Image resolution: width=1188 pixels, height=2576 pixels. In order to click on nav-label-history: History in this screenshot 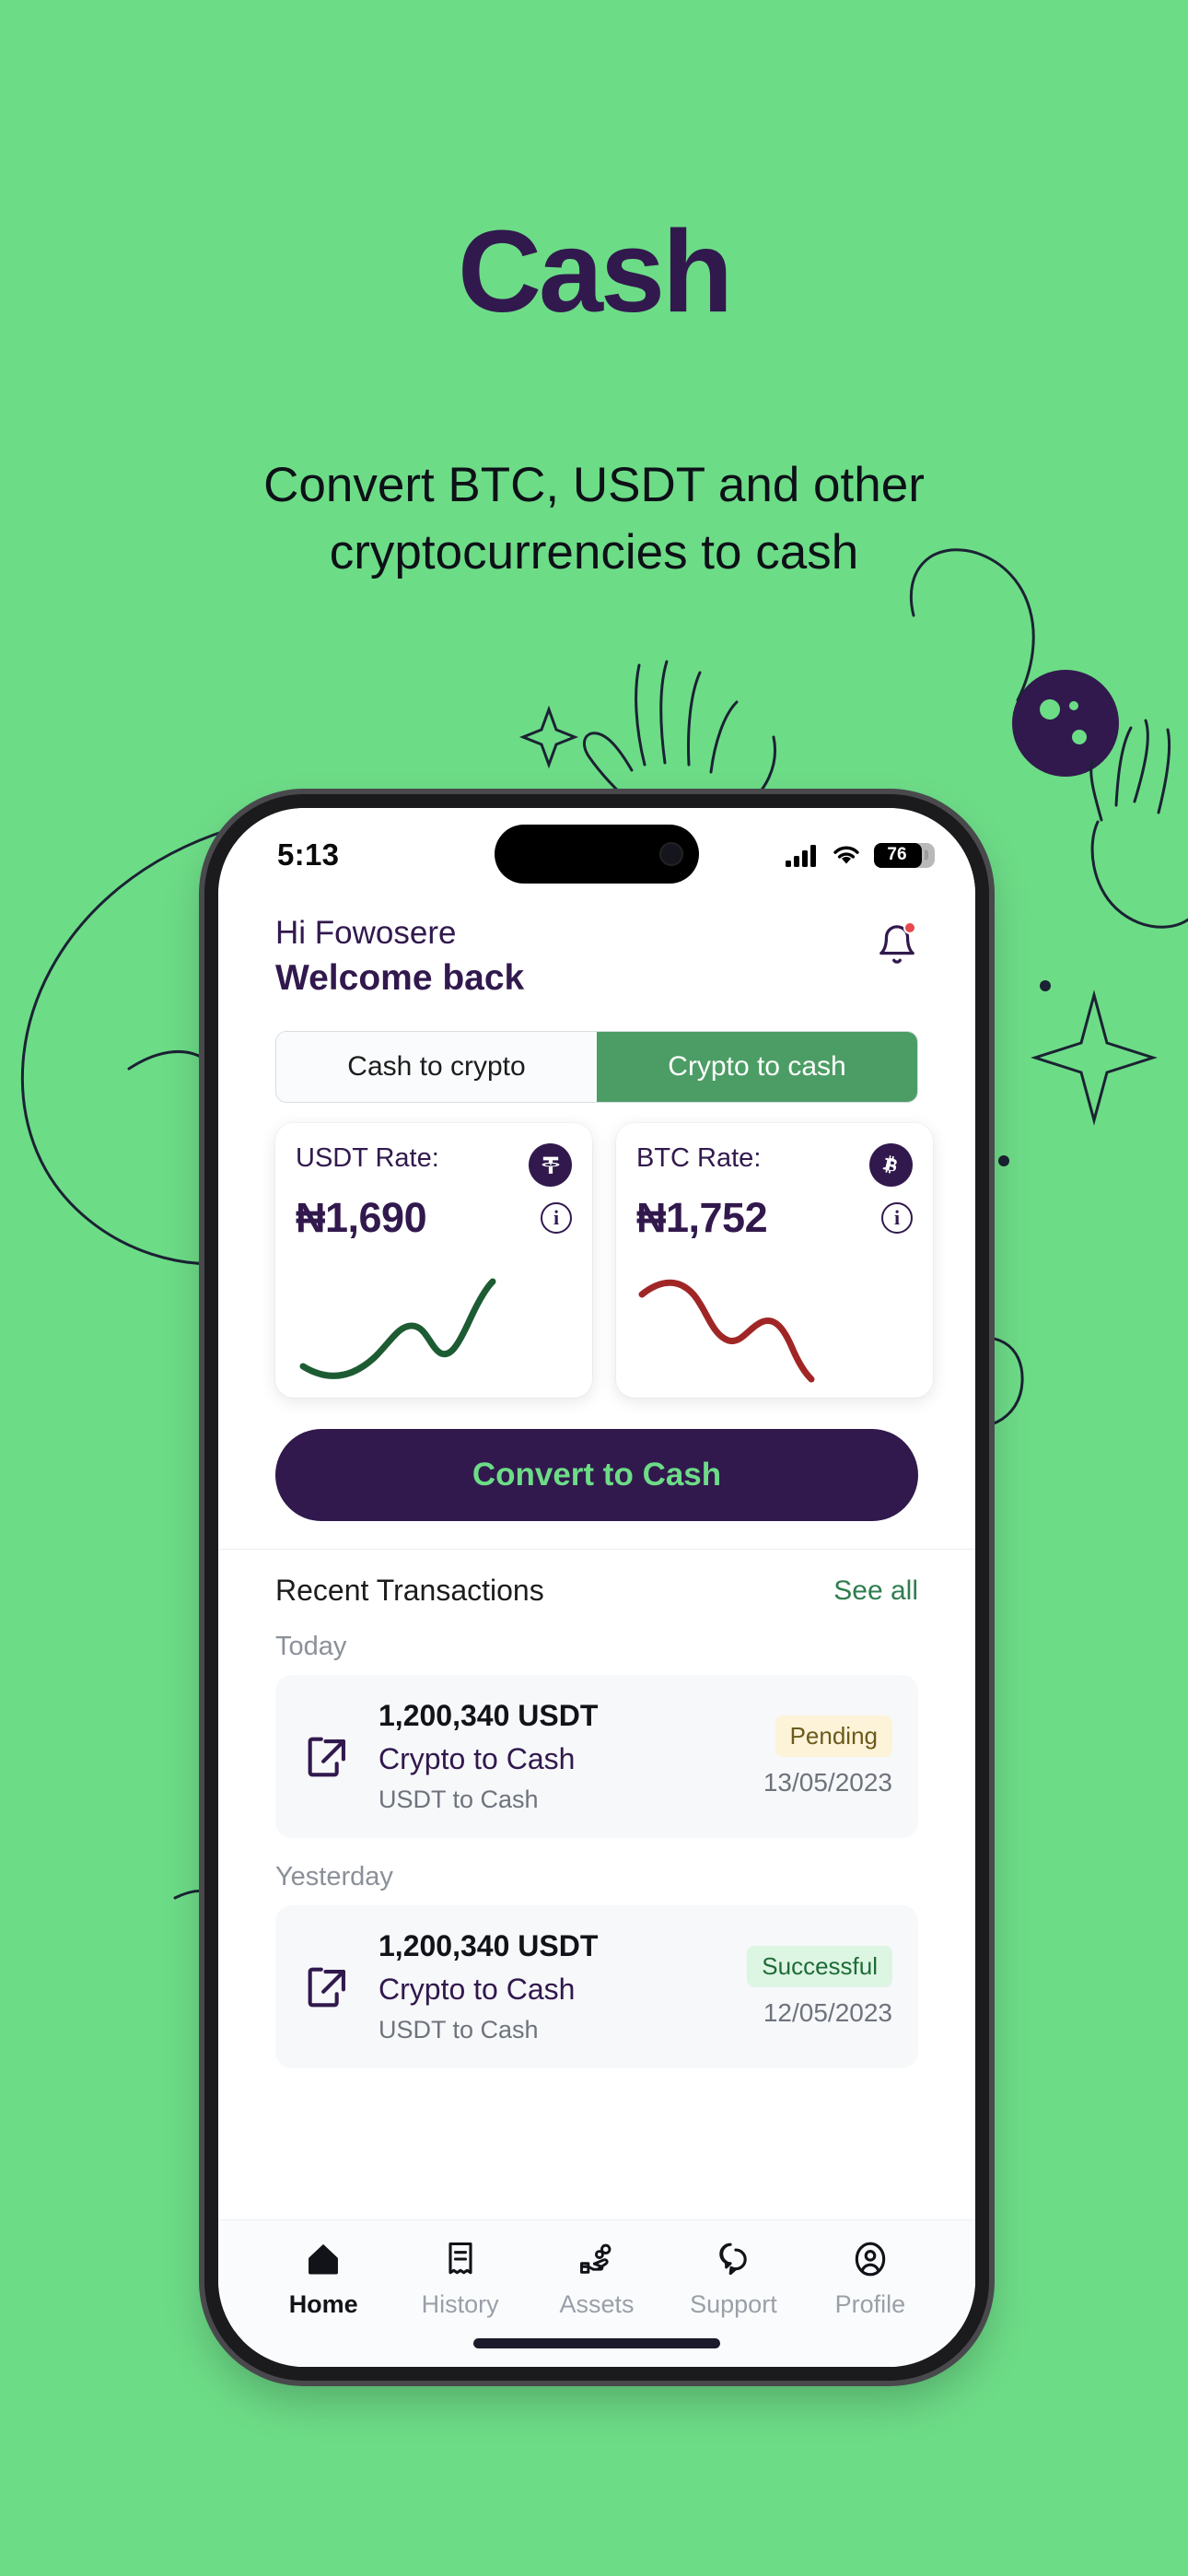, I will do `click(460, 2304)`.